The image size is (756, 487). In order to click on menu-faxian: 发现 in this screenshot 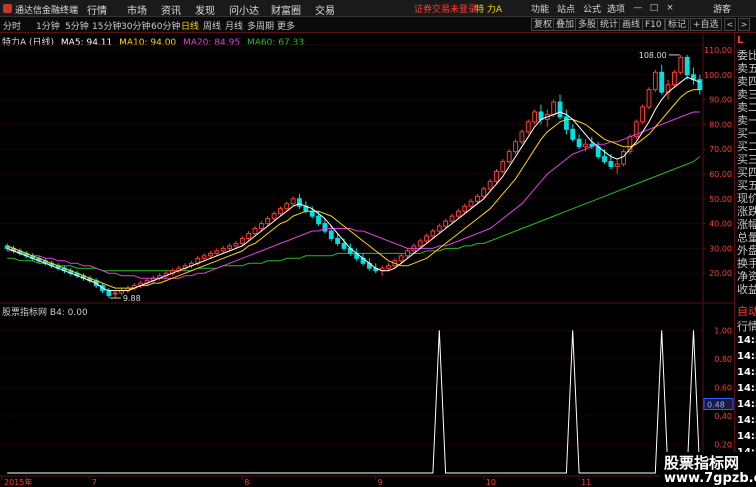, I will do `click(205, 9)`.